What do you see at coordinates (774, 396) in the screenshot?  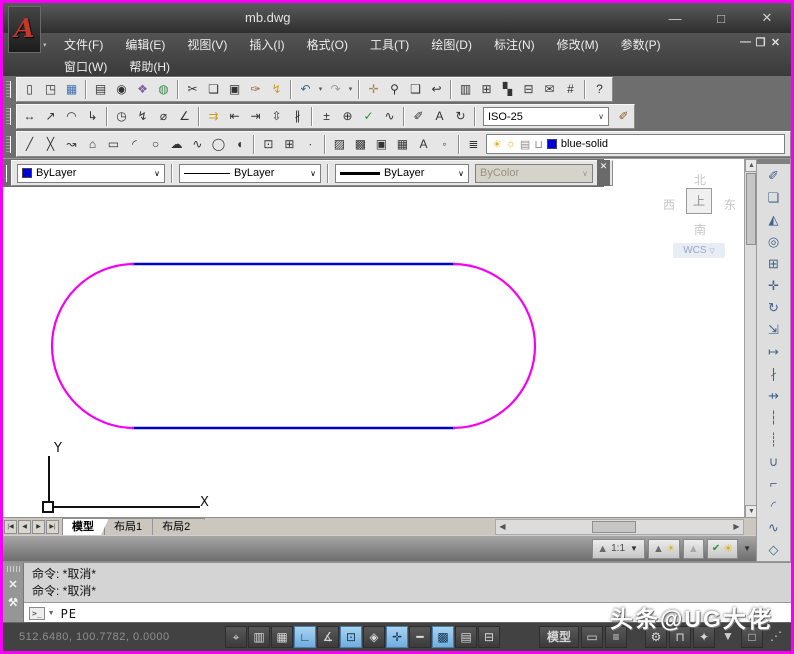 I see `extend-button: ⇸` at bounding box center [774, 396].